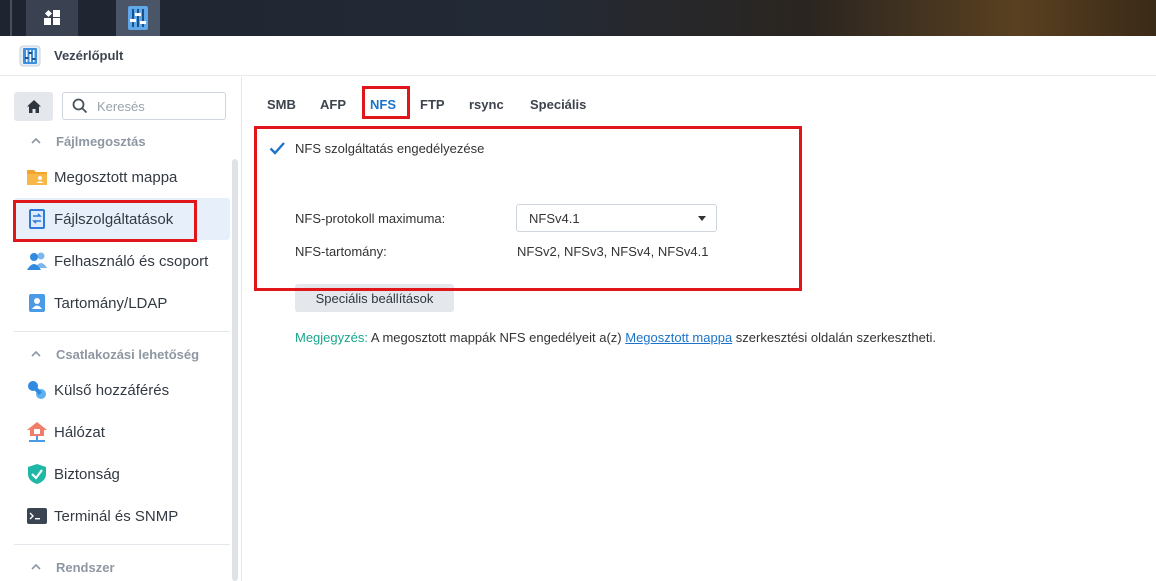 This screenshot has width=1156, height=581. Describe the element at coordinates (122, 567) in the screenshot. I see `section-system: Rendszer` at that location.